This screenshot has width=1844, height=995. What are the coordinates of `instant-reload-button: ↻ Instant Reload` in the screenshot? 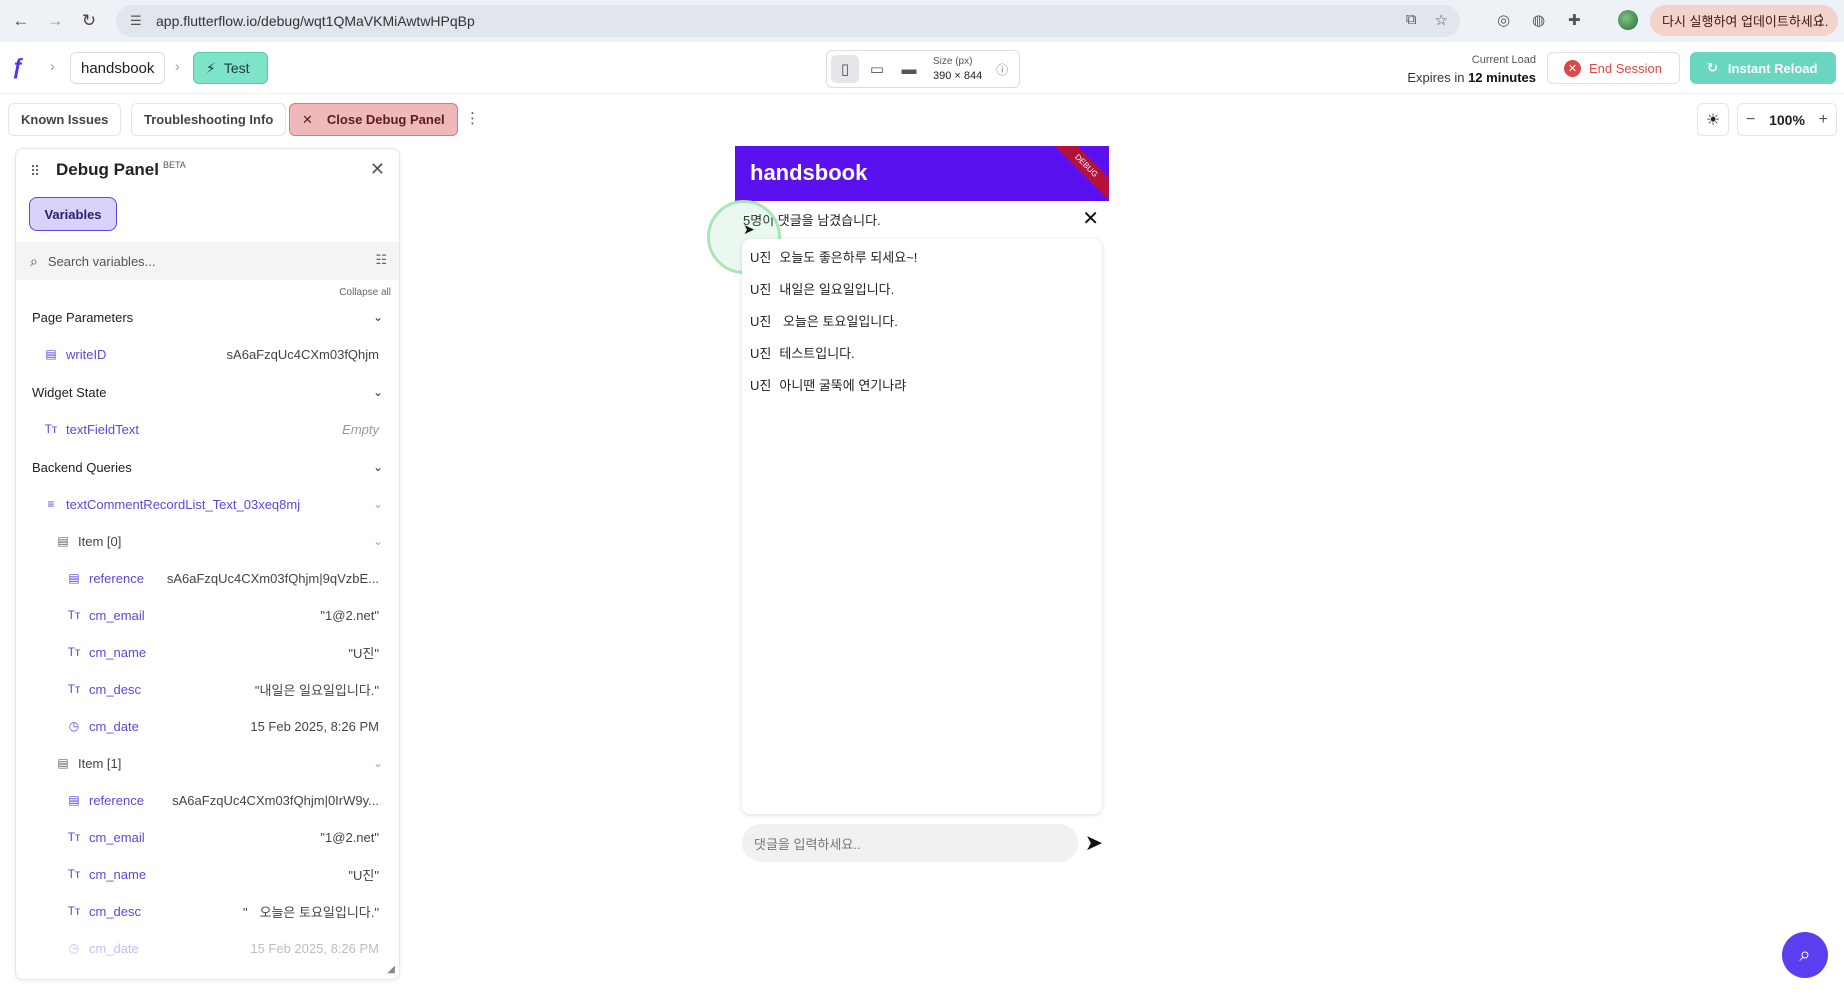 It's located at (1763, 68).